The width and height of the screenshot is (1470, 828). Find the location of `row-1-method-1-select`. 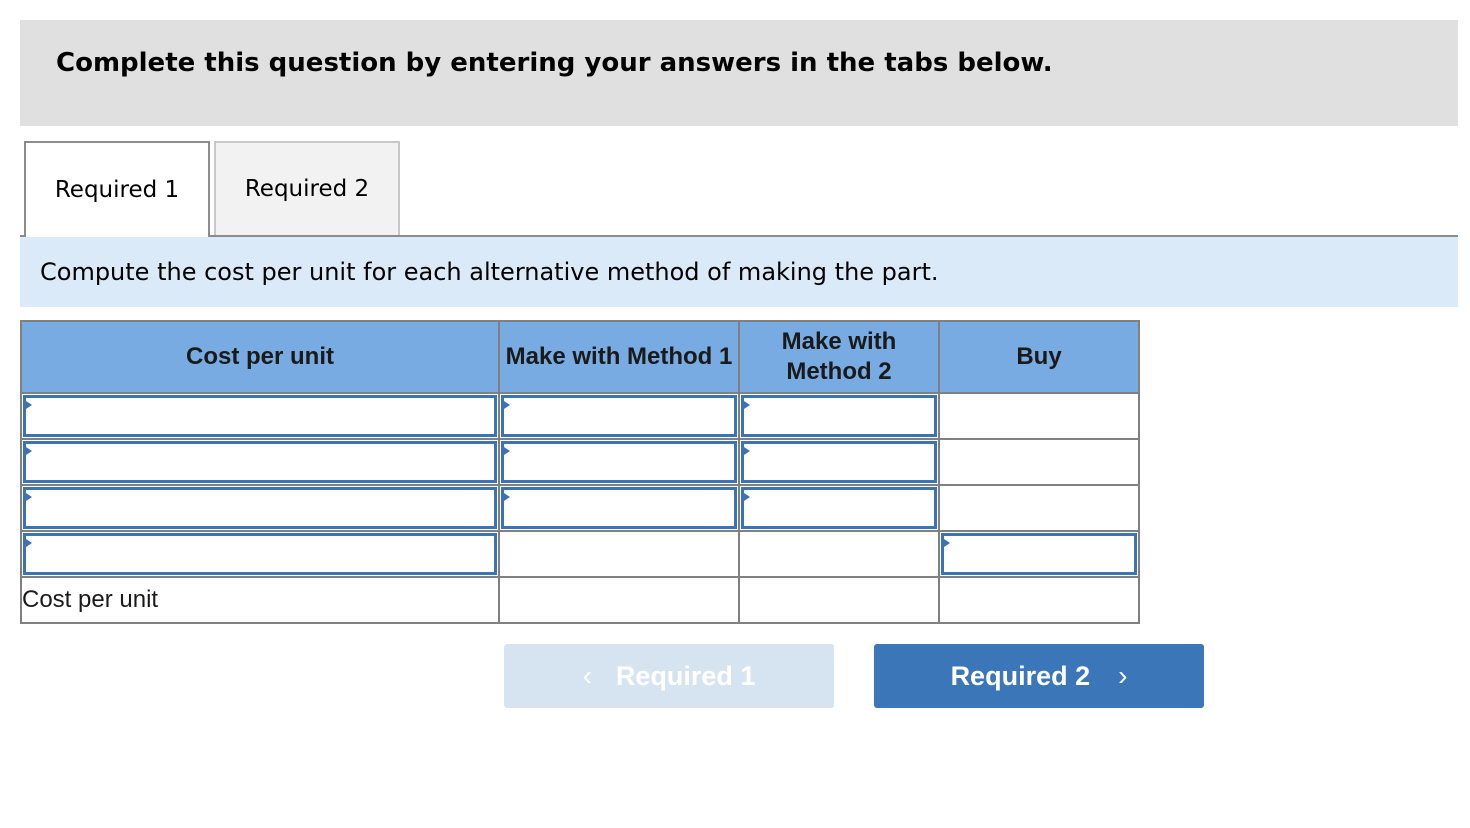

row-1-method-1-select is located at coordinates (619, 416).